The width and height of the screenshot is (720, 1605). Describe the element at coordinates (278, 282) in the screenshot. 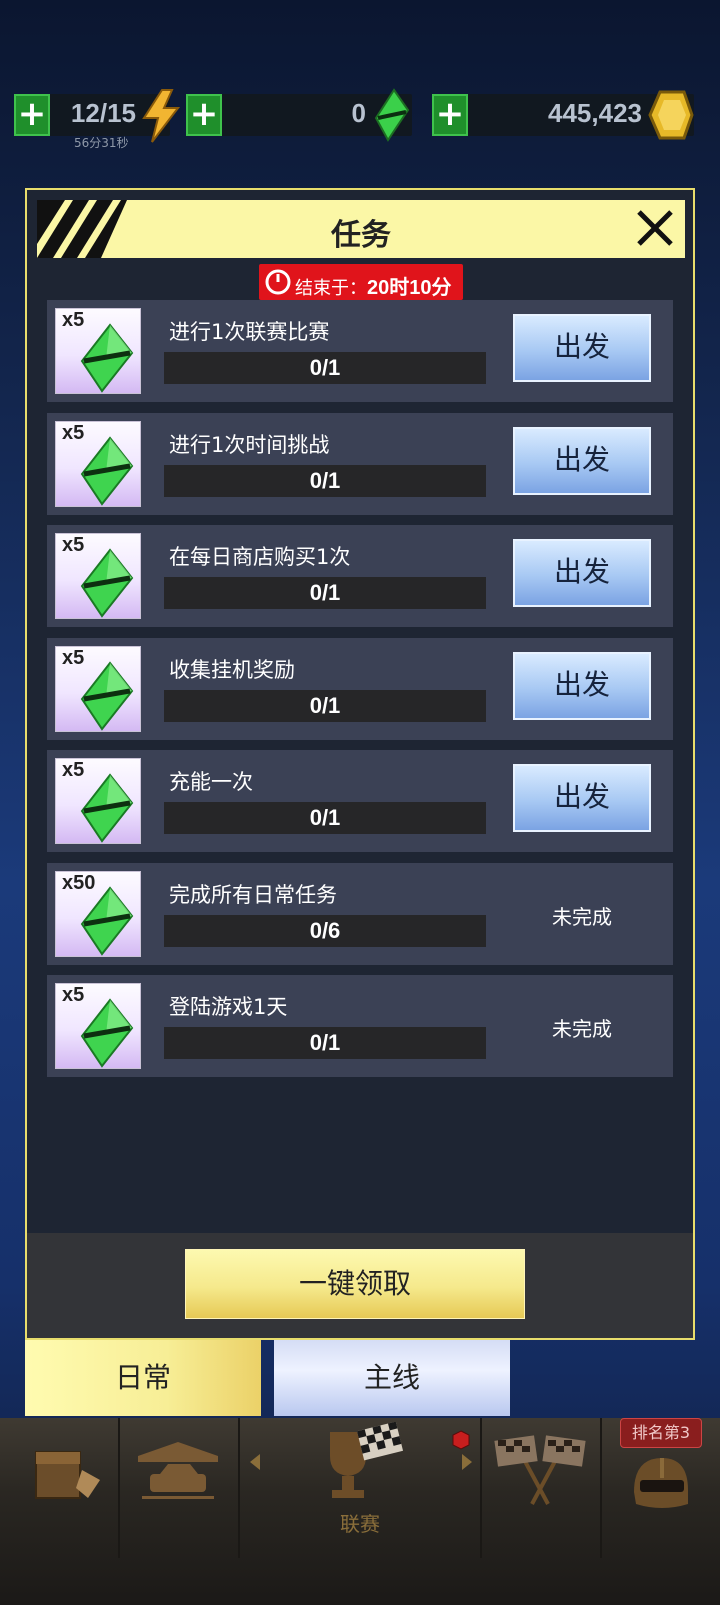

I see `clock-icon` at that location.